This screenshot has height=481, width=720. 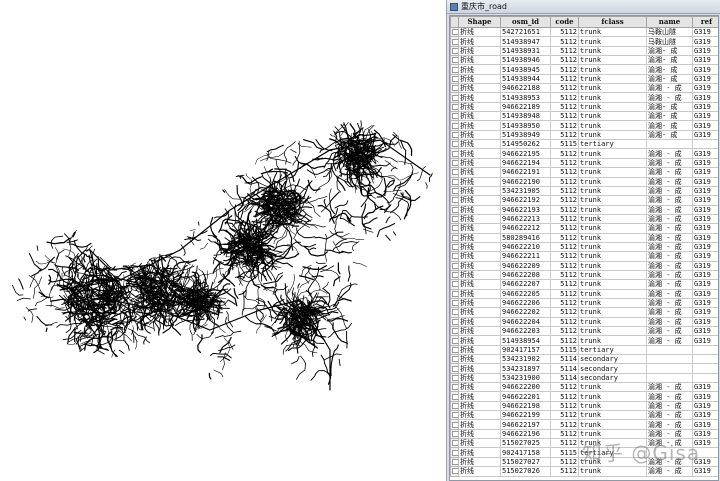 What do you see at coordinates (525, 116) in the screenshot?
I see `cell-osm-id: 514938948` at bounding box center [525, 116].